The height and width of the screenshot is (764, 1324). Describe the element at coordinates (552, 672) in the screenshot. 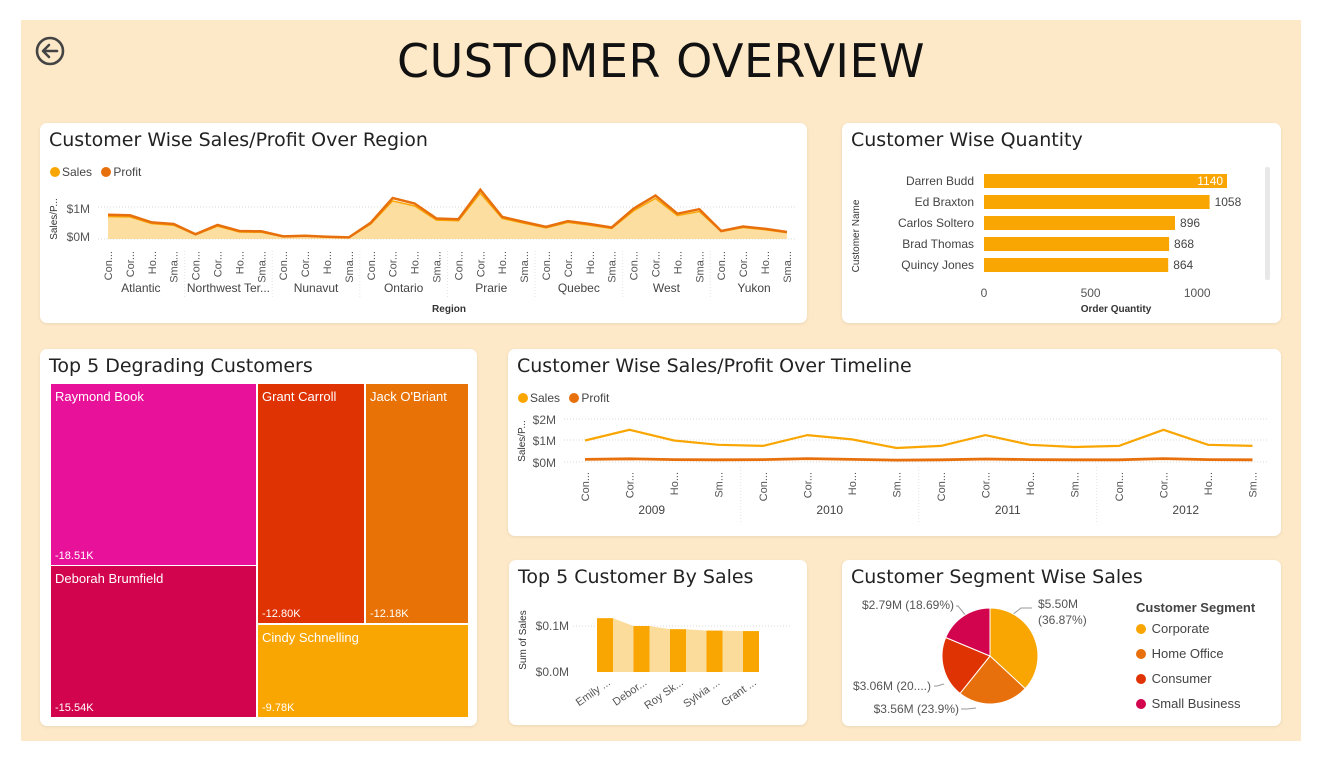

I see `top5-y-tick-00m: $0.0M` at that location.